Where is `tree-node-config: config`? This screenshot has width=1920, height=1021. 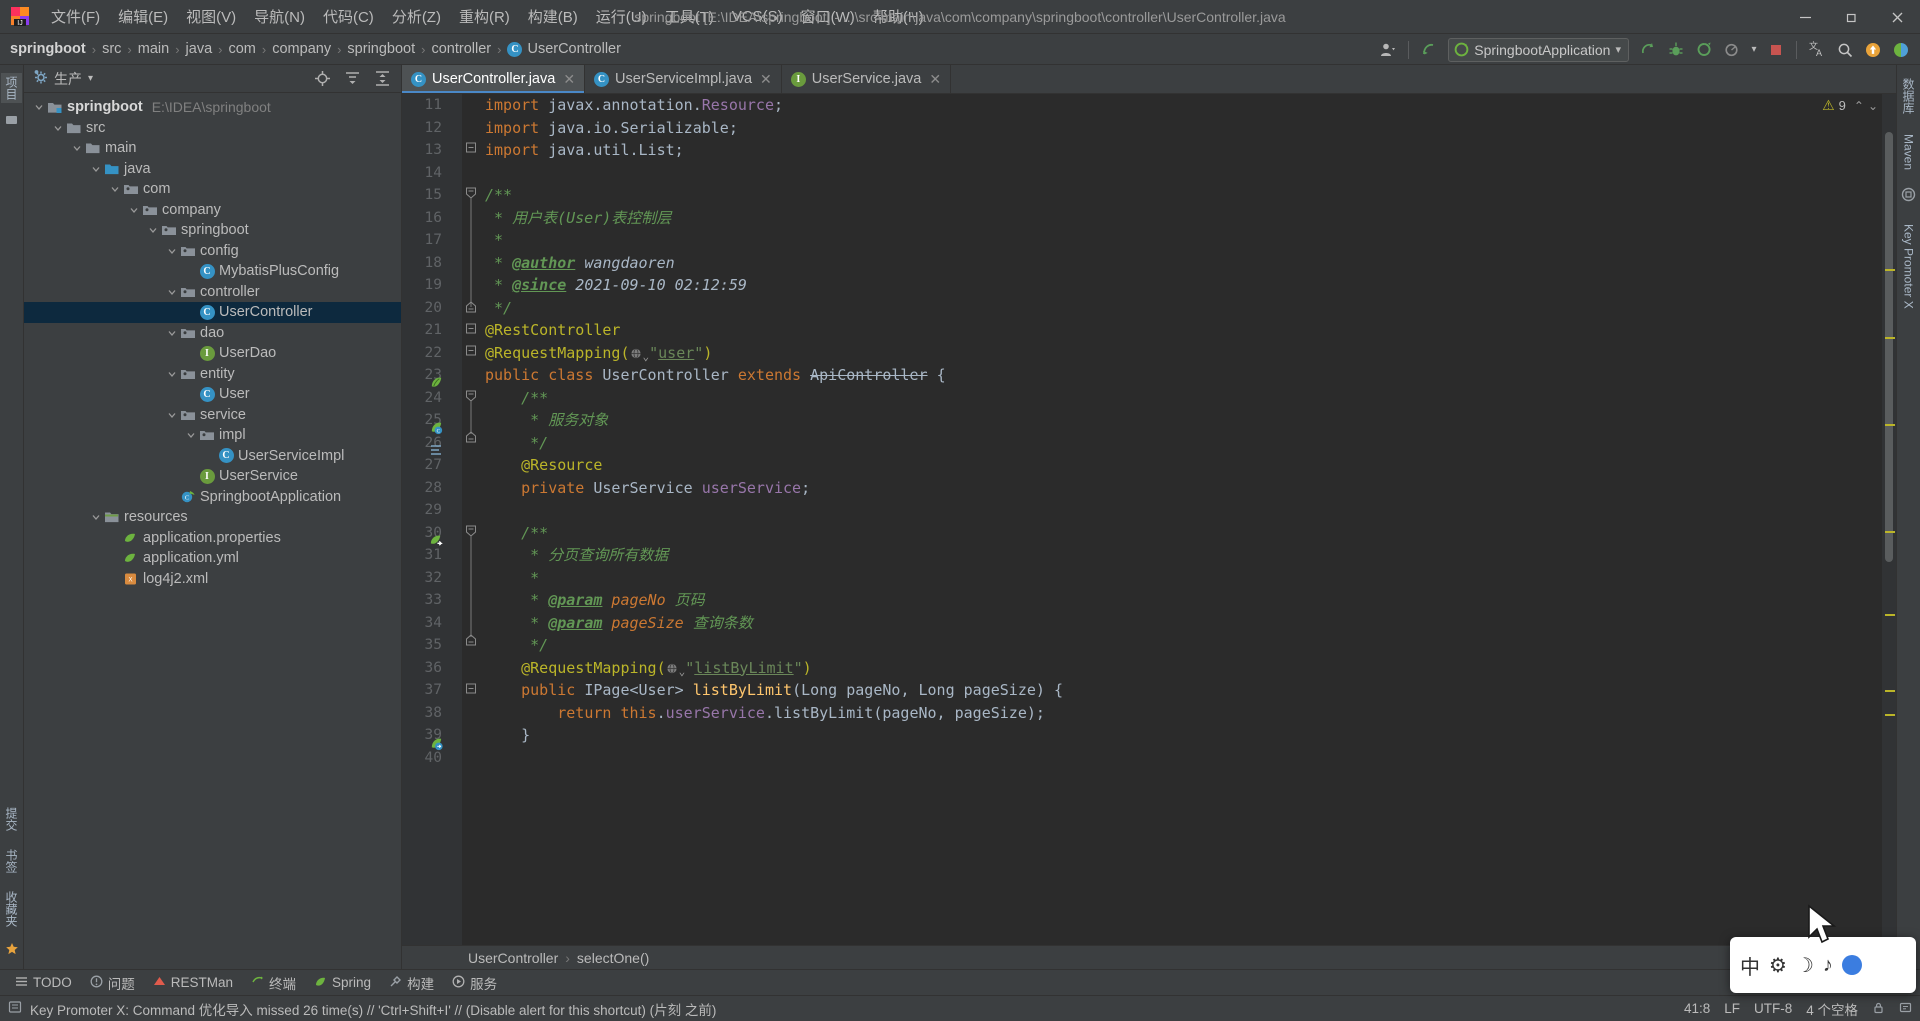 tree-node-config: config is located at coordinates (212, 251).